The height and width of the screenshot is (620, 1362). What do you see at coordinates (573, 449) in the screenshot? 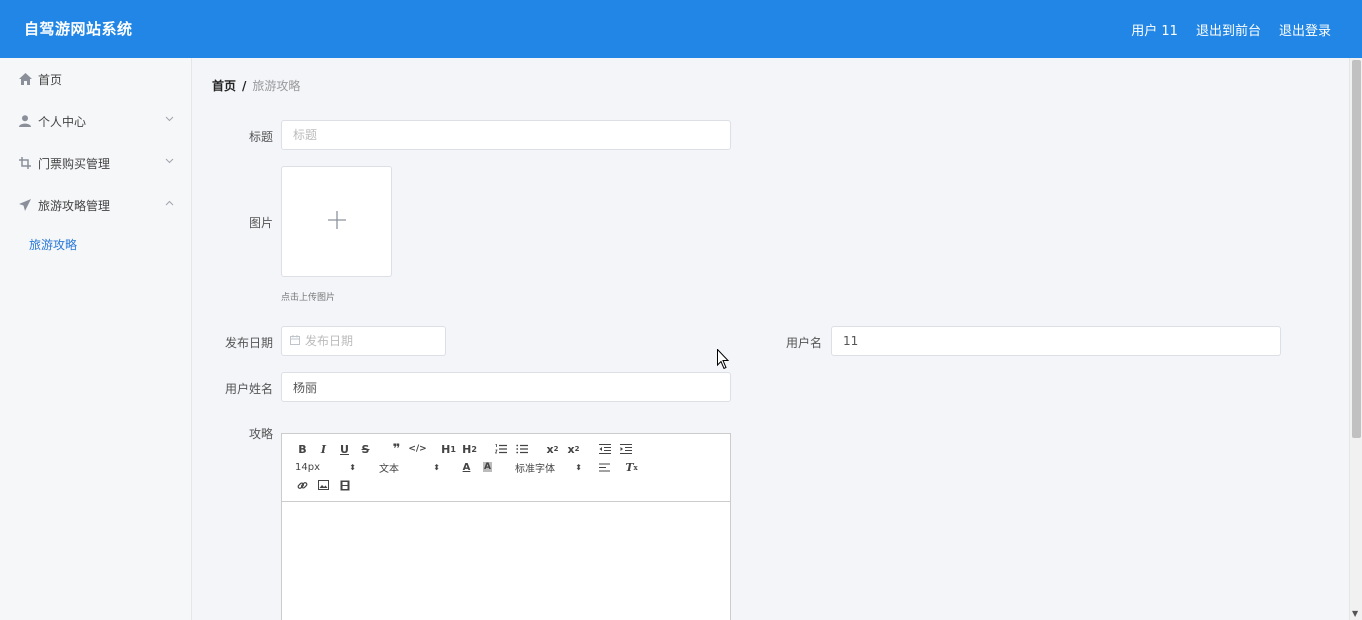
I see `superscript-icon: x2` at bounding box center [573, 449].